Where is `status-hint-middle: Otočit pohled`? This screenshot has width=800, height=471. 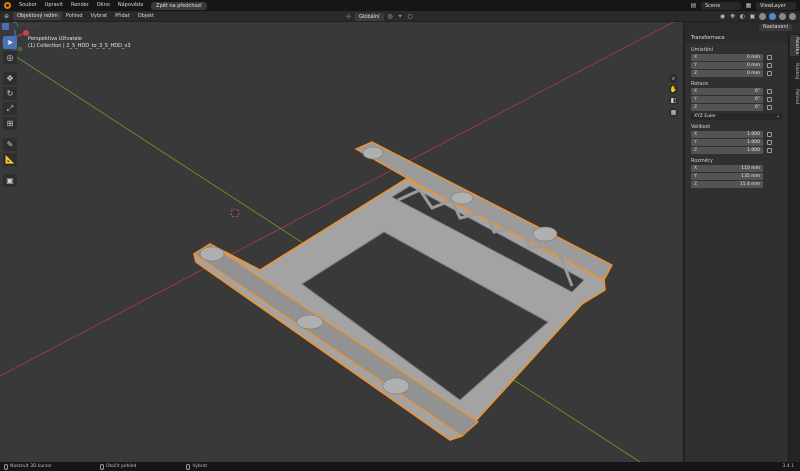 status-hint-middle: Otočit pohled is located at coordinates (118, 466).